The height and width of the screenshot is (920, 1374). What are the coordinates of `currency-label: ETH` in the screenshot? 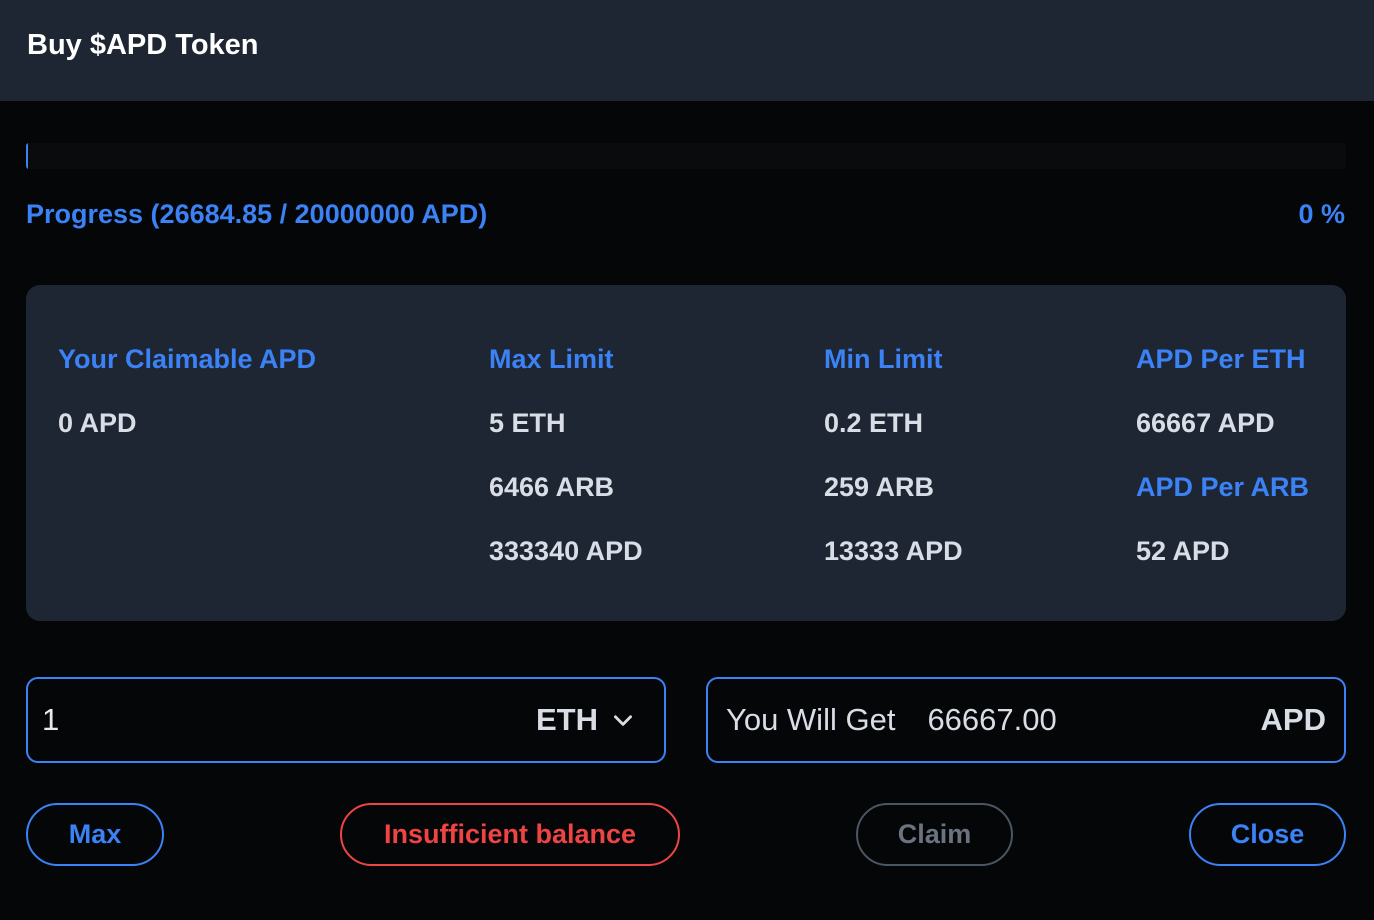 It's located at (567, 719).